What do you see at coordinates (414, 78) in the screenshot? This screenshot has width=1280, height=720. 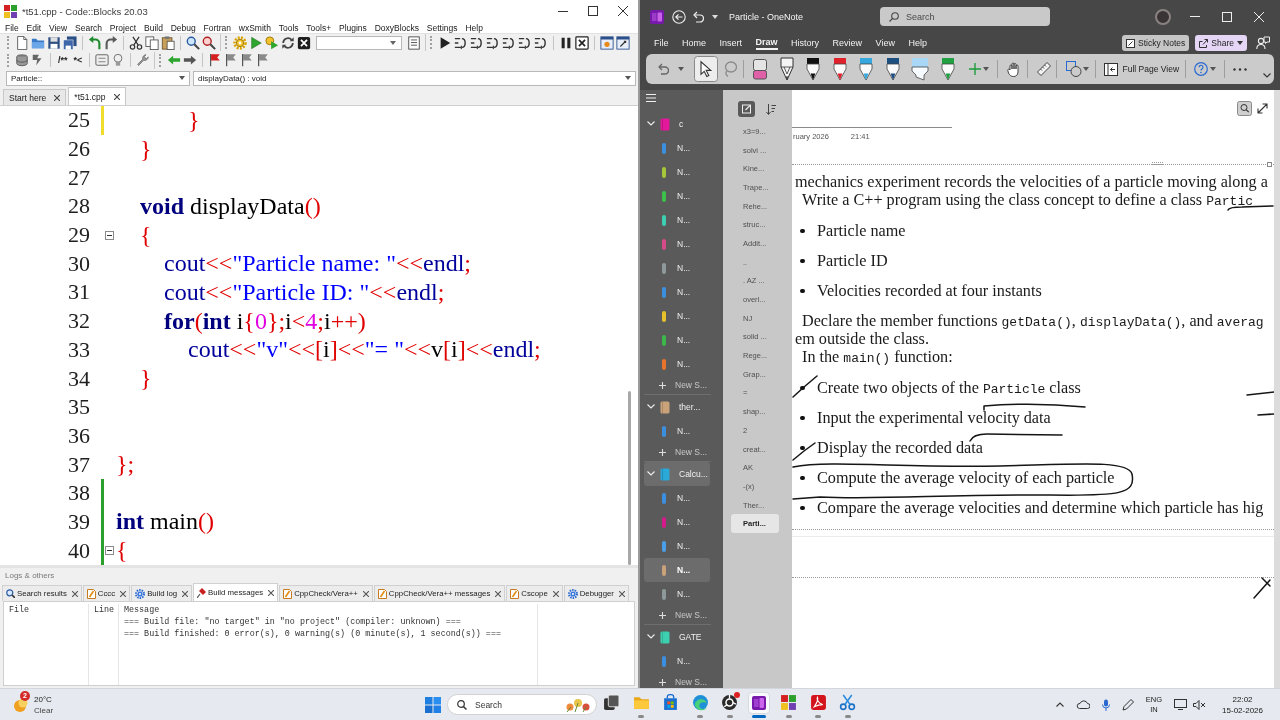 I see `symbol-dropdown: displayData() : void` at bounding box center [414, 78].